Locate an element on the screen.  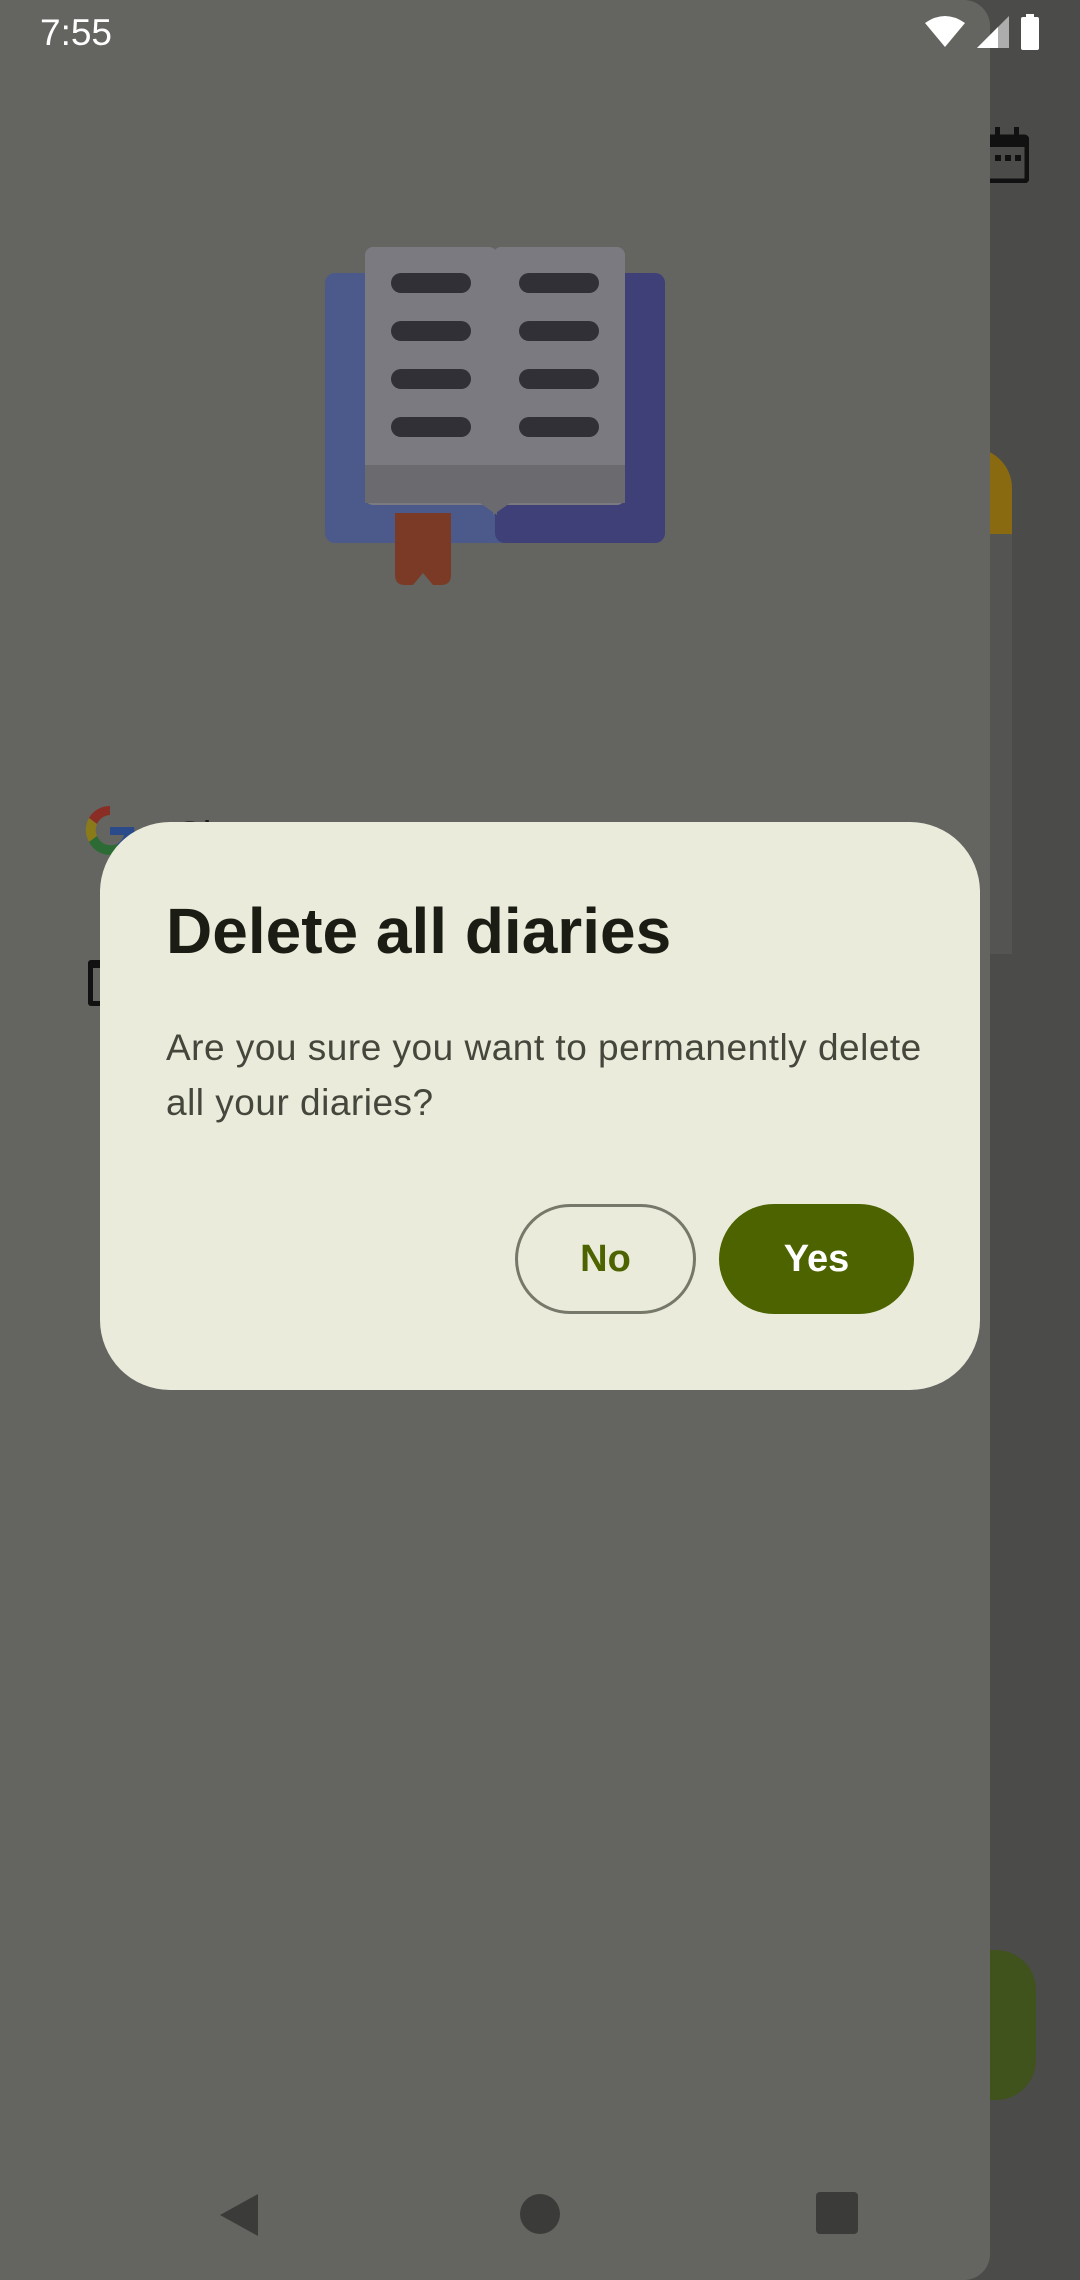
system-navigation-bar is located at coordinates (540, 2220).